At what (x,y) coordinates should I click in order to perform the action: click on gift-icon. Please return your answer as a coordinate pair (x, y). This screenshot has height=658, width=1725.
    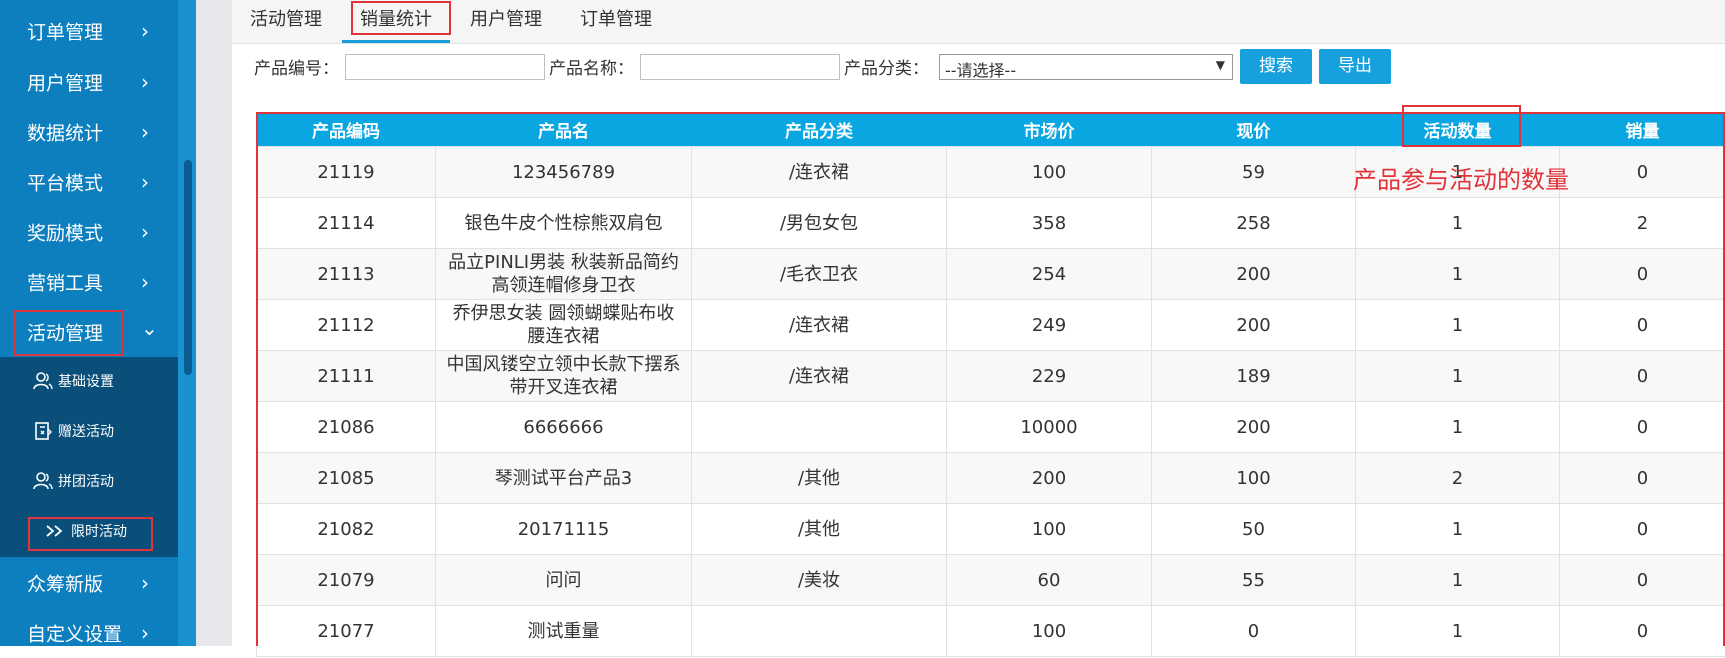
    Looking at the image, I should click on (43, 431).